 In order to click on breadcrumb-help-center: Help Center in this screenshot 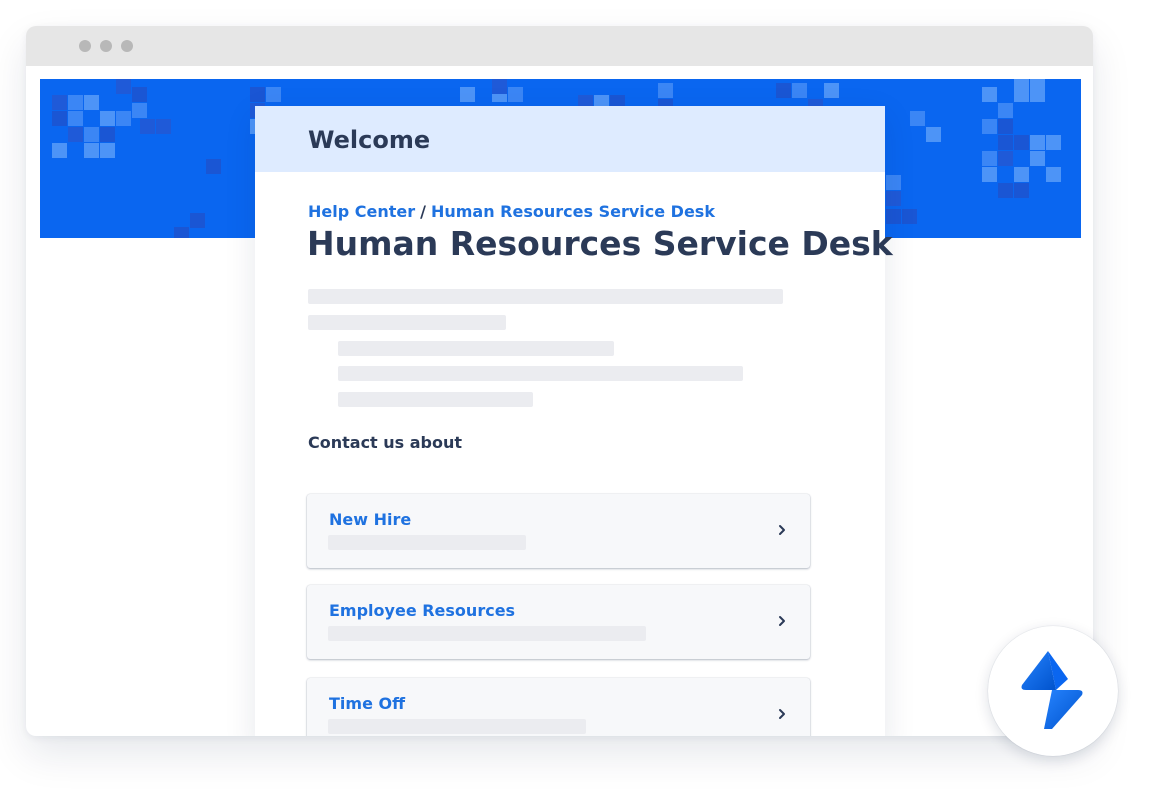, I will do `click(361, 211)`.